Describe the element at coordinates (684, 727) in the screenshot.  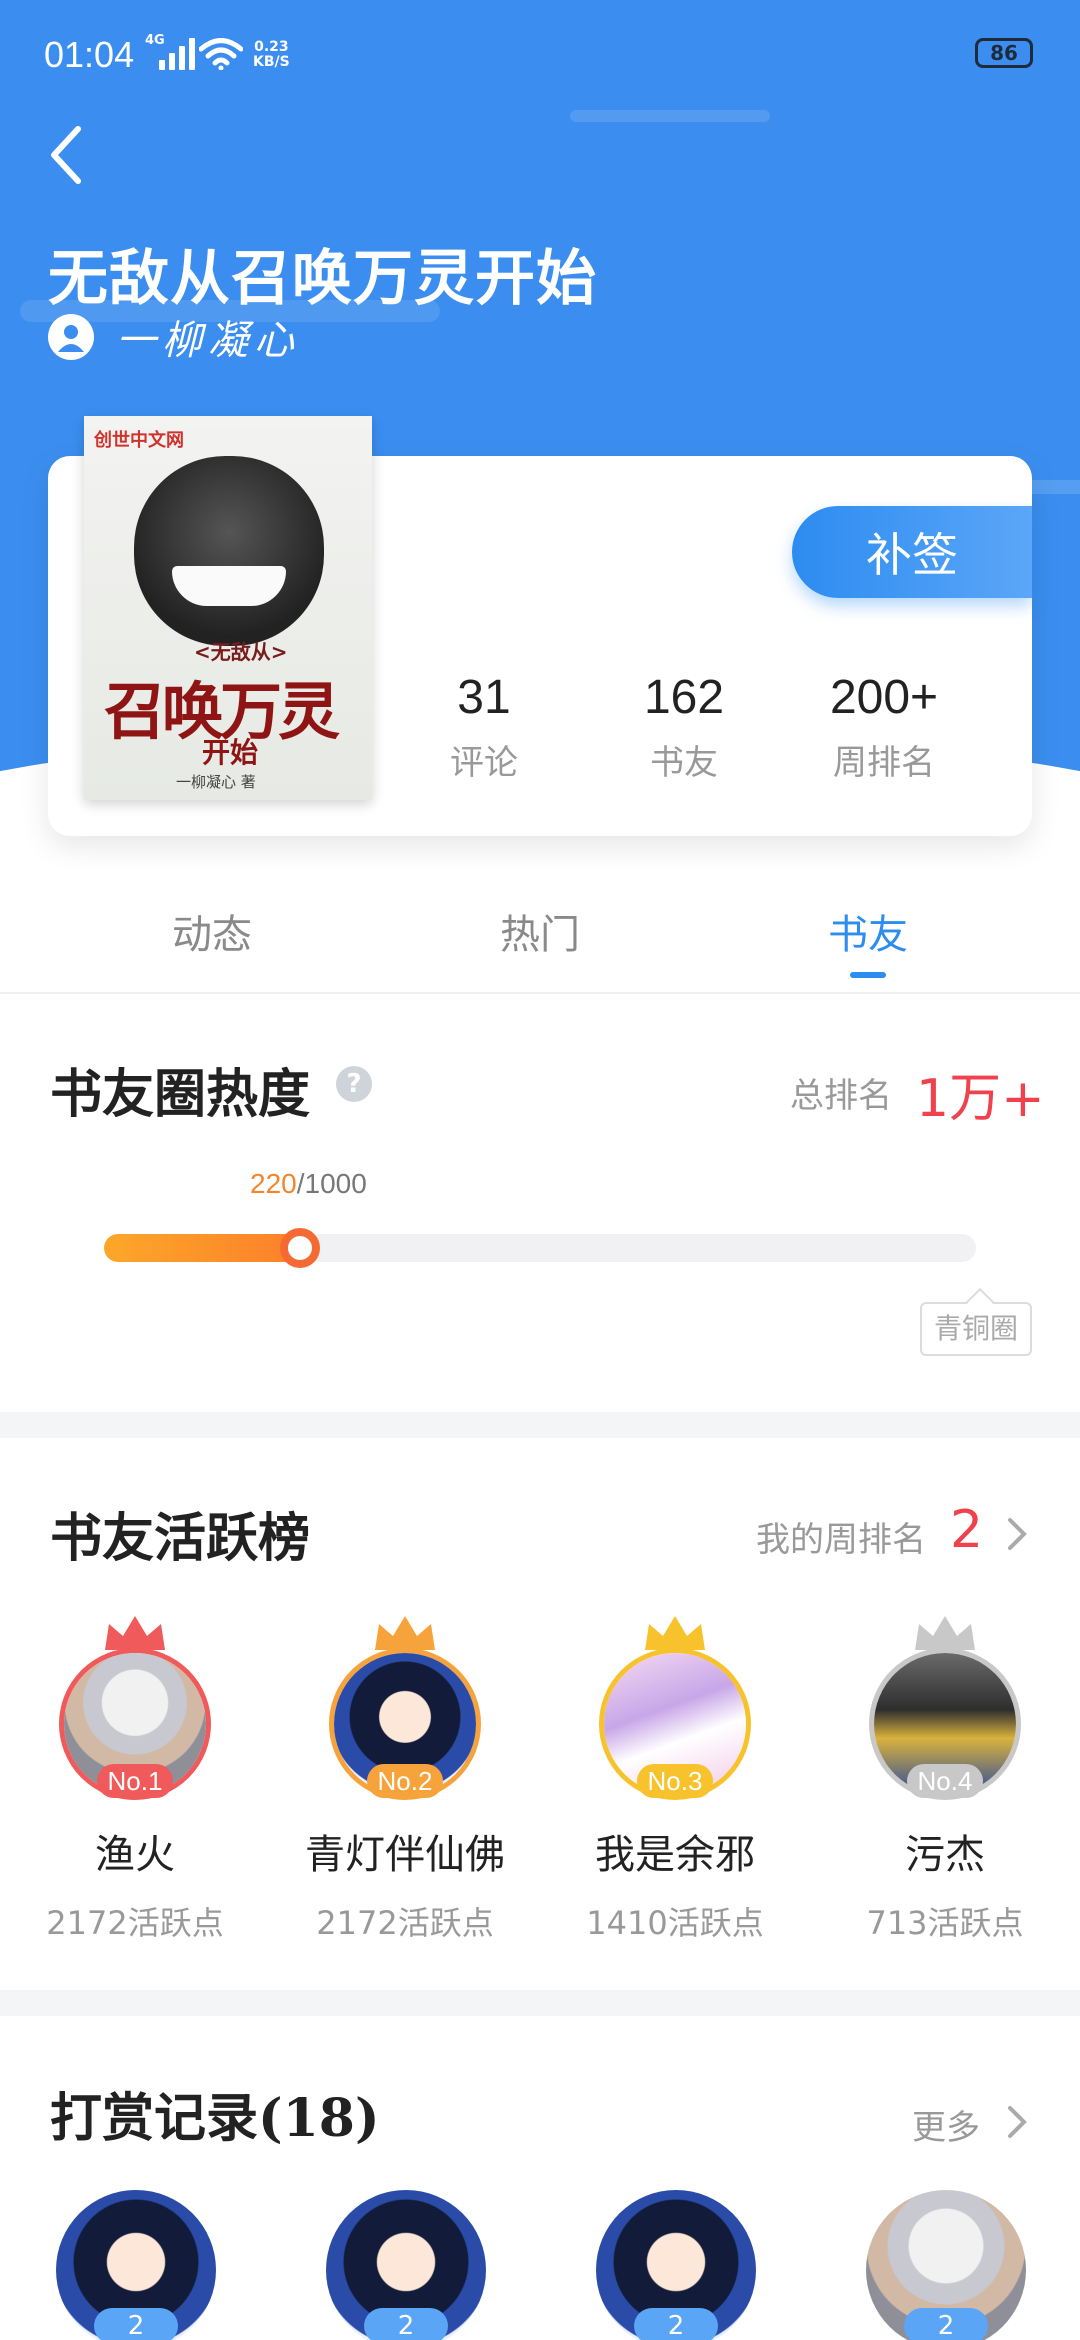
I see `stat-readers: 162 书友` at that location.